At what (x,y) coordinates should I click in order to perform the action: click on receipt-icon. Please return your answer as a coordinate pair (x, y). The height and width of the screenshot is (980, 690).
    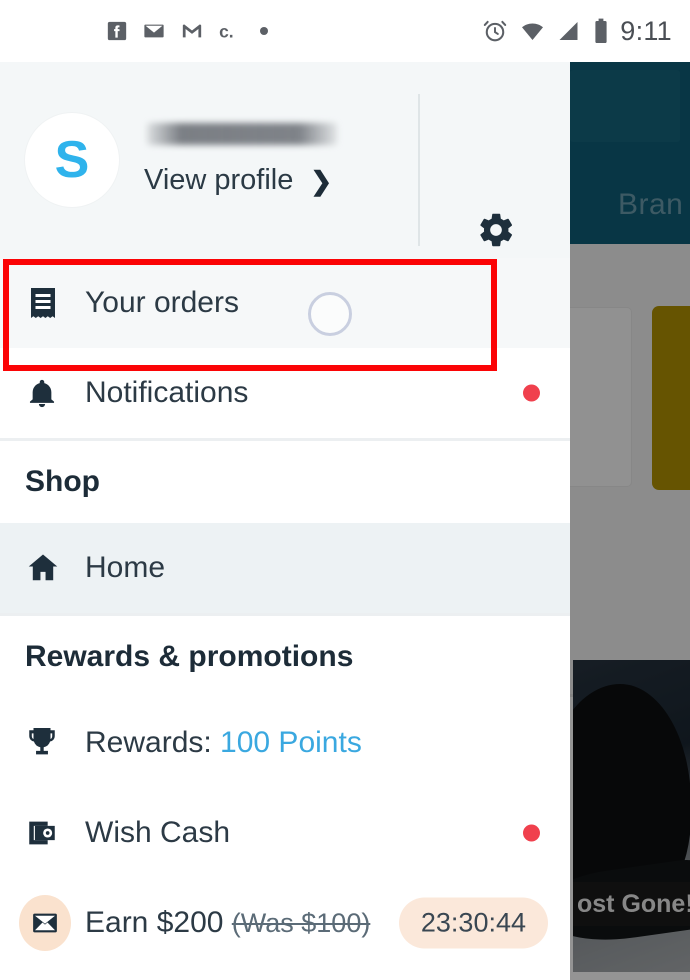
    Looking at the image, I should click on (48, 303).